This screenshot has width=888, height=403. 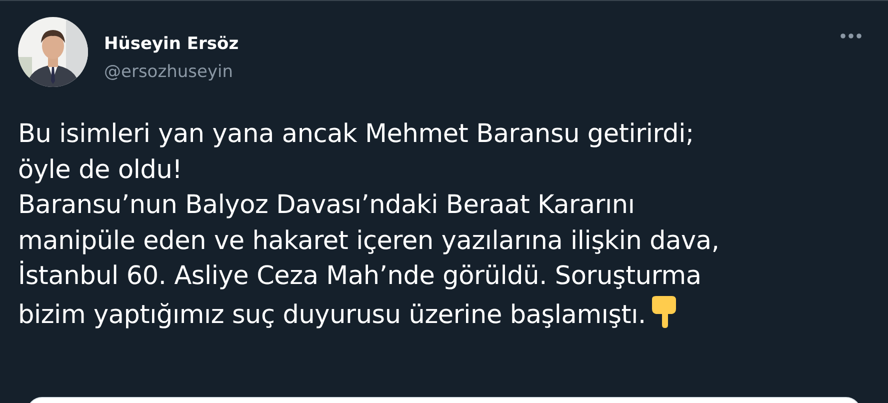 What do you see at coordinates (100, 169) in the screenshot?
I see `tweet-text-line: öyle de oldu!` at bounding box center [100, 169].